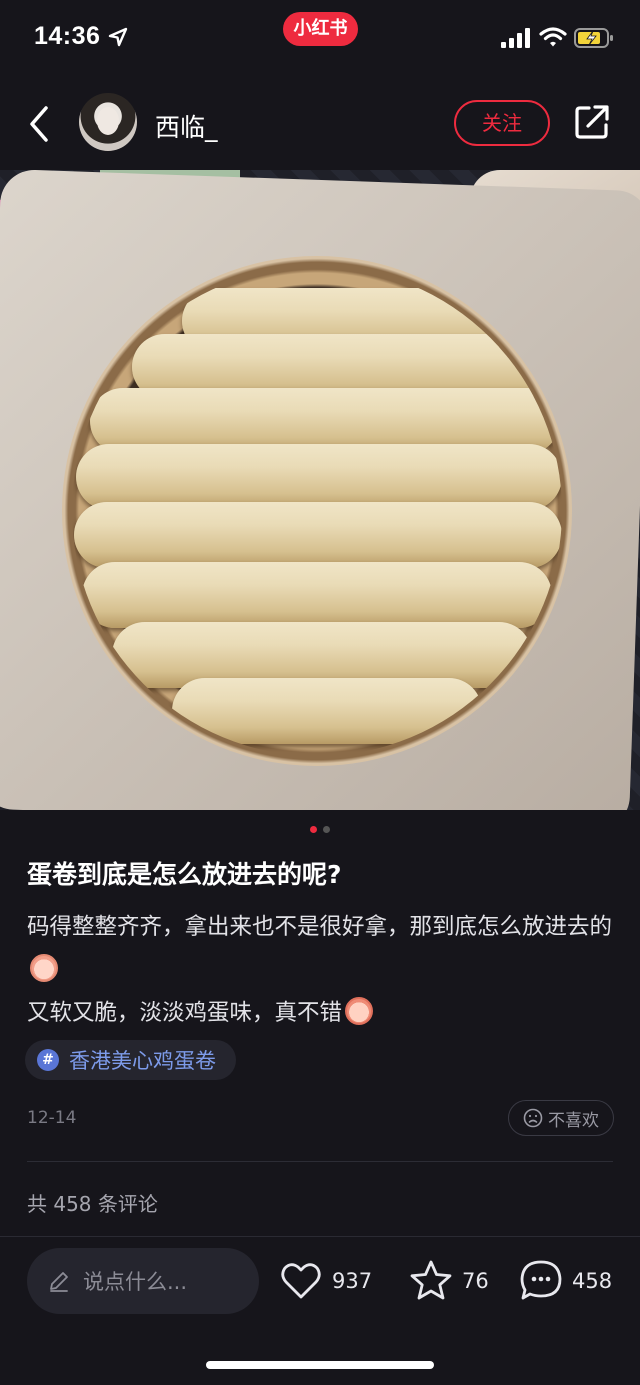 The width and height of the screenshot is (640, 1385). I want to click on back-arrow-icon, so click(39, 124).